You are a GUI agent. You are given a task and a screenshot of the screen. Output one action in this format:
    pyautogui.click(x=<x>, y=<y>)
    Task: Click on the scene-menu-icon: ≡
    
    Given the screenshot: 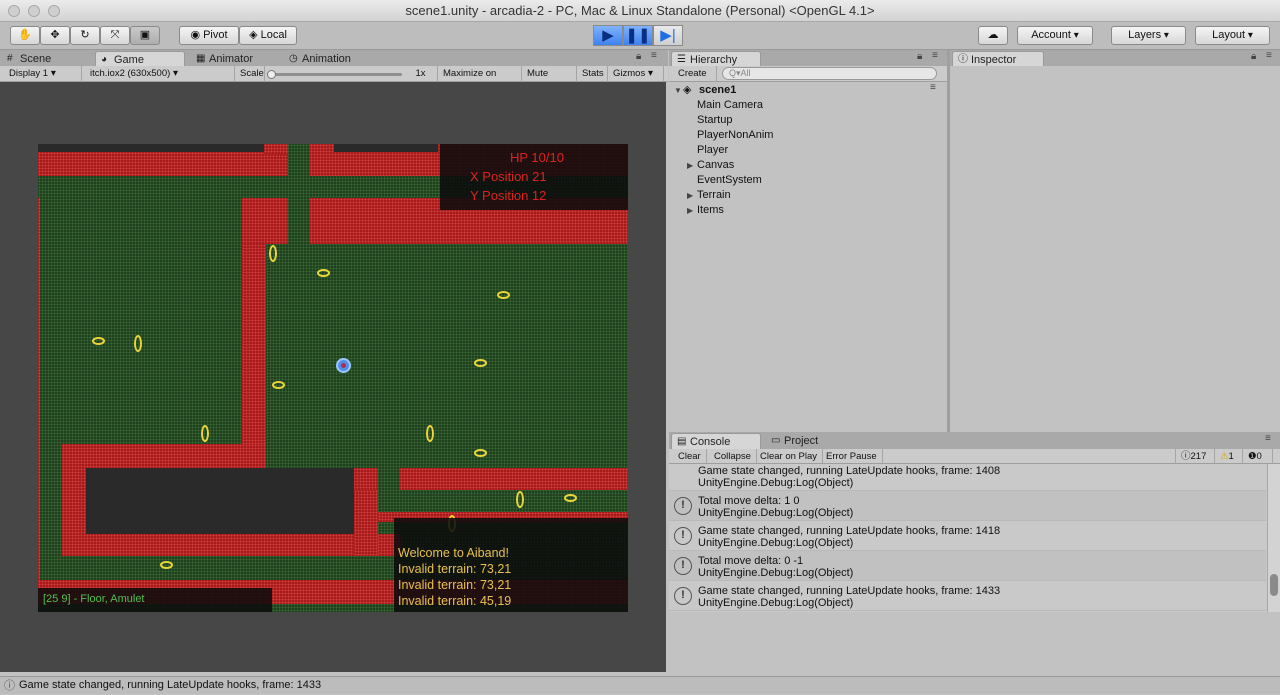 What is the action you would take?
    pyautogui.click(x=933, y=87)
    